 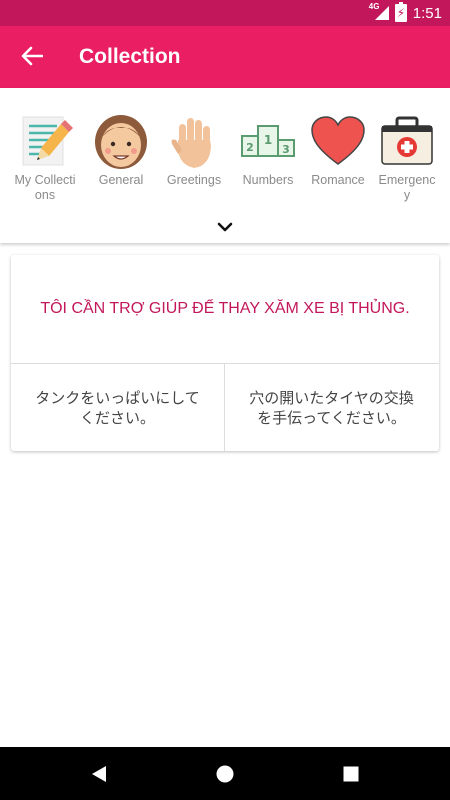 What do you see at coordinates (130, 56) in the screenshot?
I see `page-title: Collection` at bounding box center [130, 56].